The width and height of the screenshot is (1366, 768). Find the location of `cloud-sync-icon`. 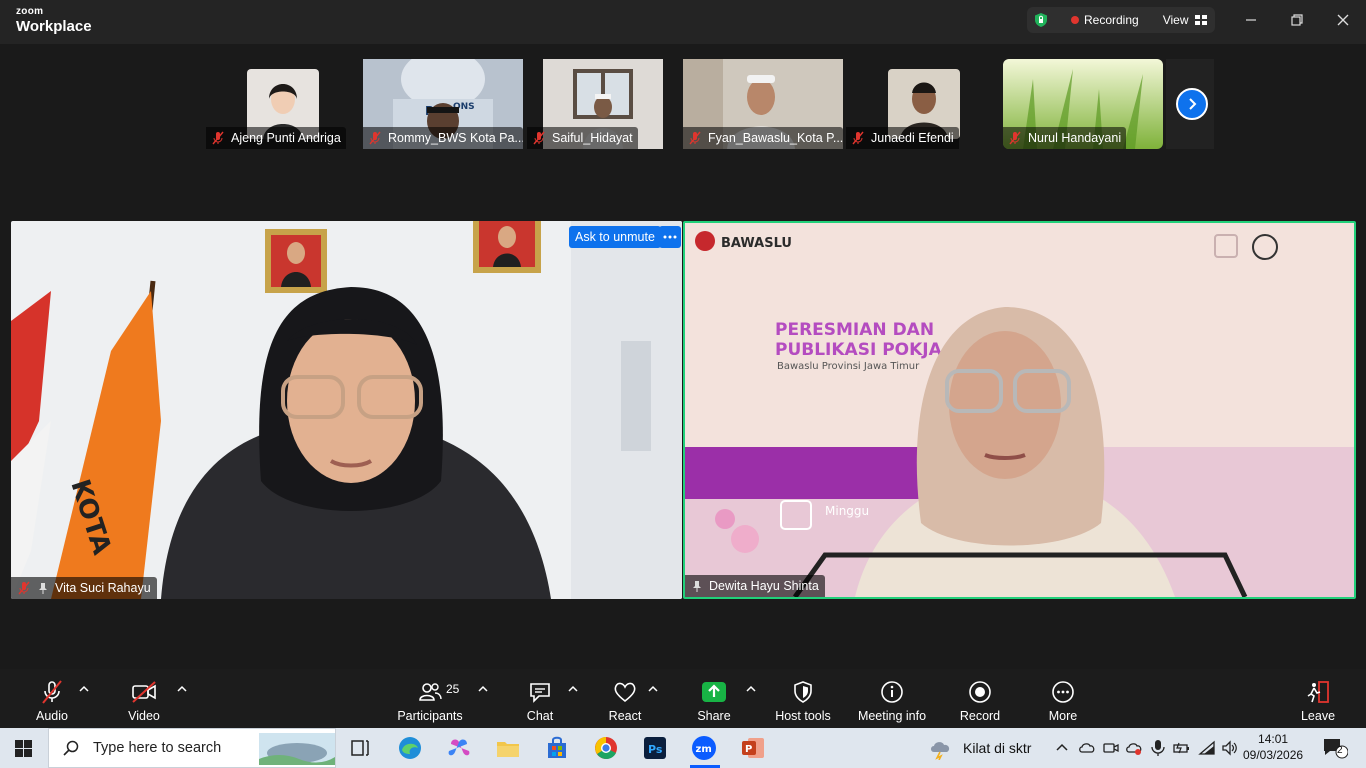

cloud-sync-icon is located at coordinates (1134, 748).